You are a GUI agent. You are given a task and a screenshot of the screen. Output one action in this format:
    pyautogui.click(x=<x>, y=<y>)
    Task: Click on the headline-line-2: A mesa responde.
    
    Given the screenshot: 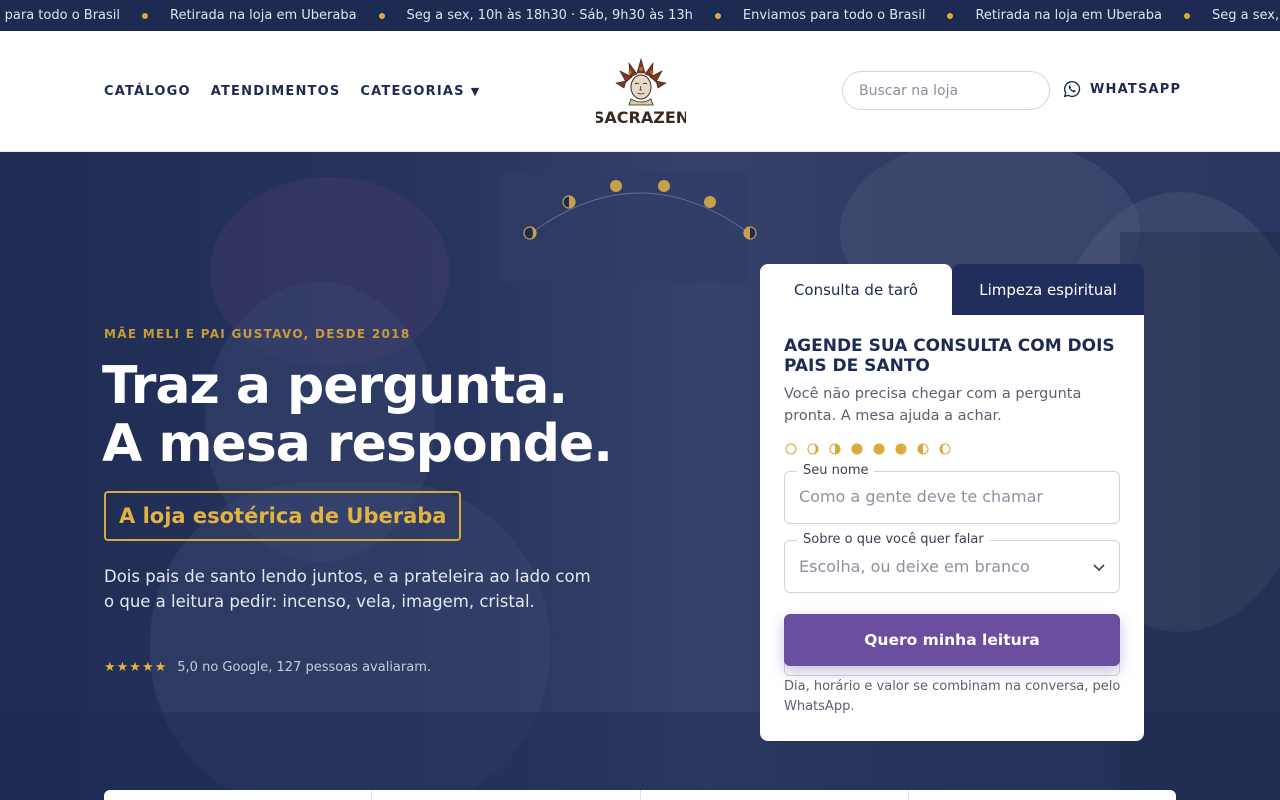 What is the action you would take?
    pyautogui.click(x=357, y=444)
    